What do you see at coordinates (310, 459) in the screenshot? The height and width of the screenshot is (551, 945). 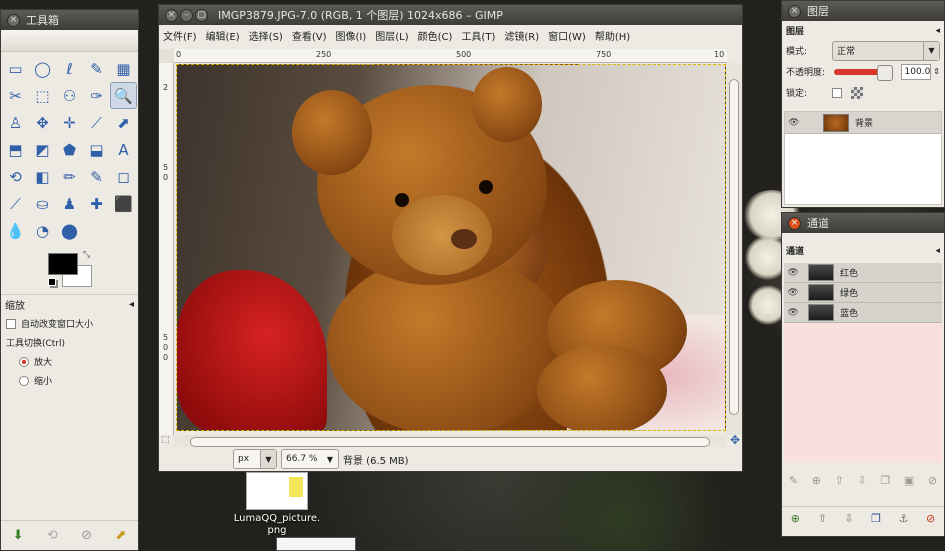 I see `zoom-select: 66.7 % ▼` at bounding box center [310, 459].